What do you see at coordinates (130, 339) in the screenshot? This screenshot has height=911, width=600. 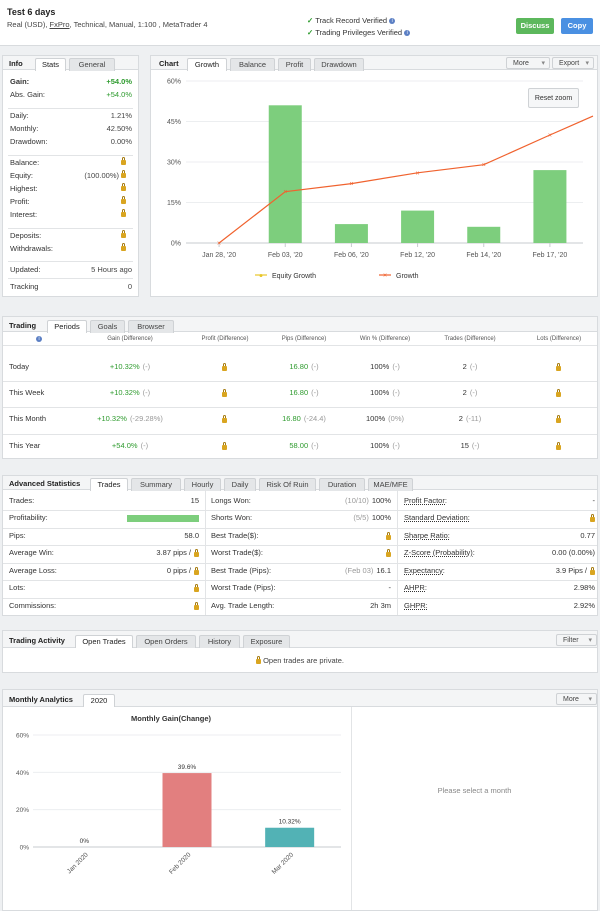 I see `column-header: Gain (Difference)` at bounding box center [130, 339].